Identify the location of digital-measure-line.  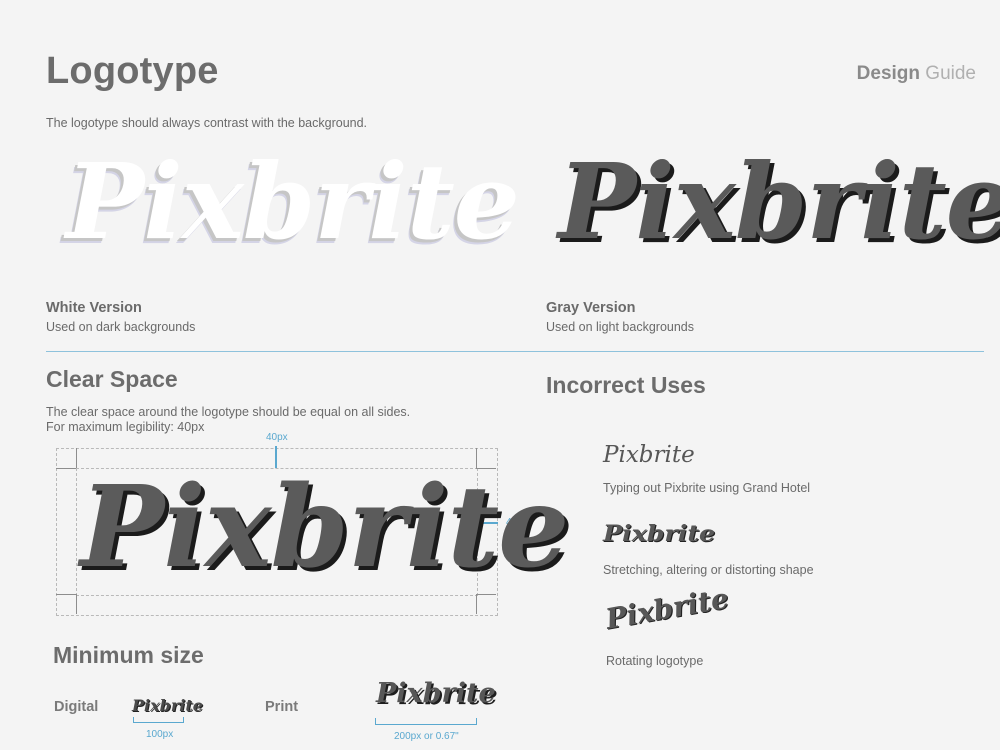
(158, 722).